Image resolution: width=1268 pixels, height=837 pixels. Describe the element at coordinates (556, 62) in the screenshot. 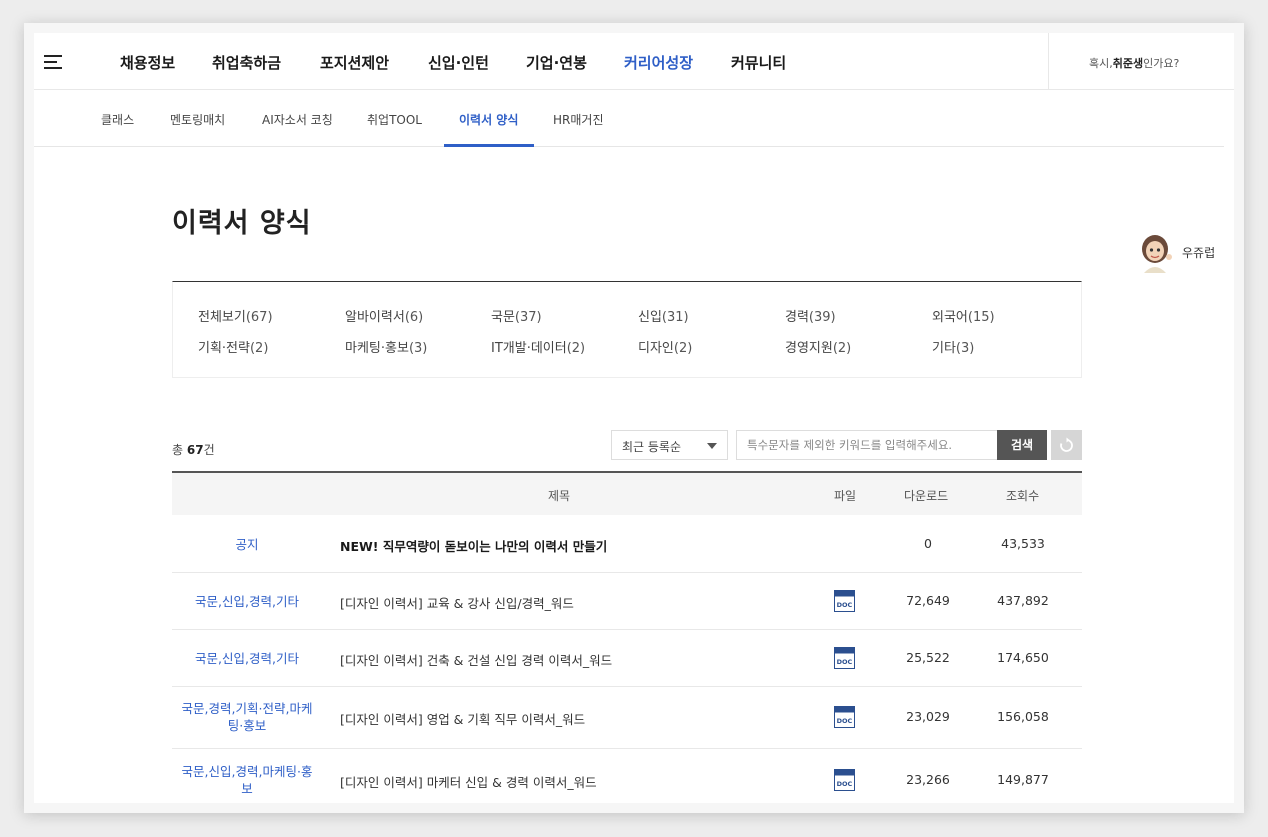

I see `menu-company-salary: 기업·연봉` at that location.